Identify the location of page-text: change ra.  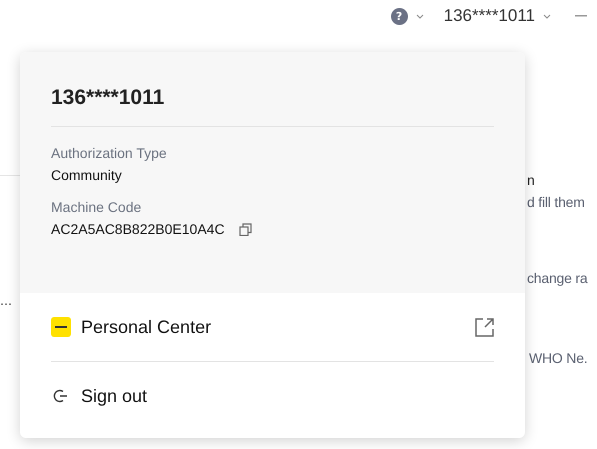
(558, 278).